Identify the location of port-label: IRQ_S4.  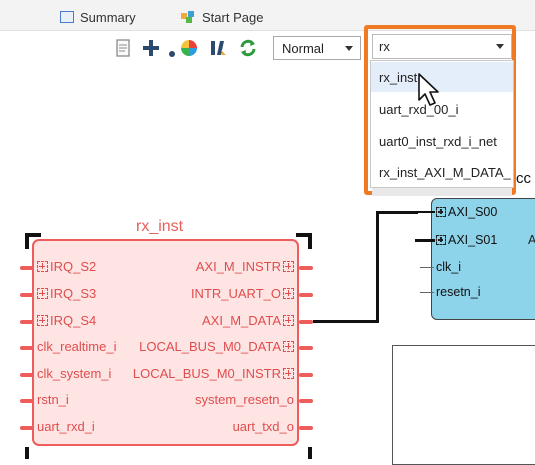
(73, 320).